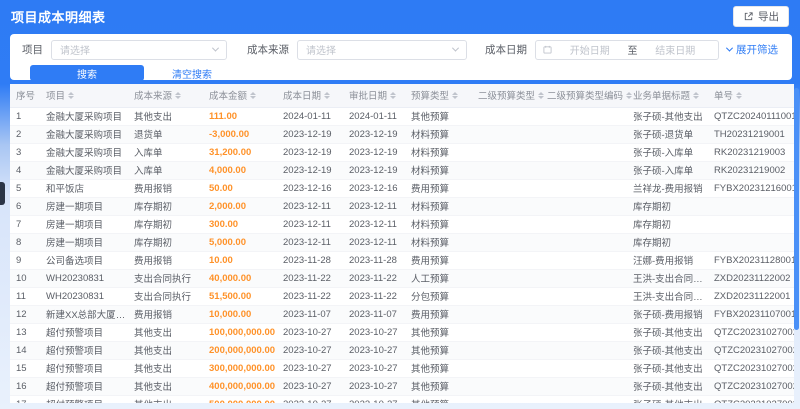  Describe the element at coordinates (56, 97) in the screenshot. I see `column-label-project: 项目` at that location.